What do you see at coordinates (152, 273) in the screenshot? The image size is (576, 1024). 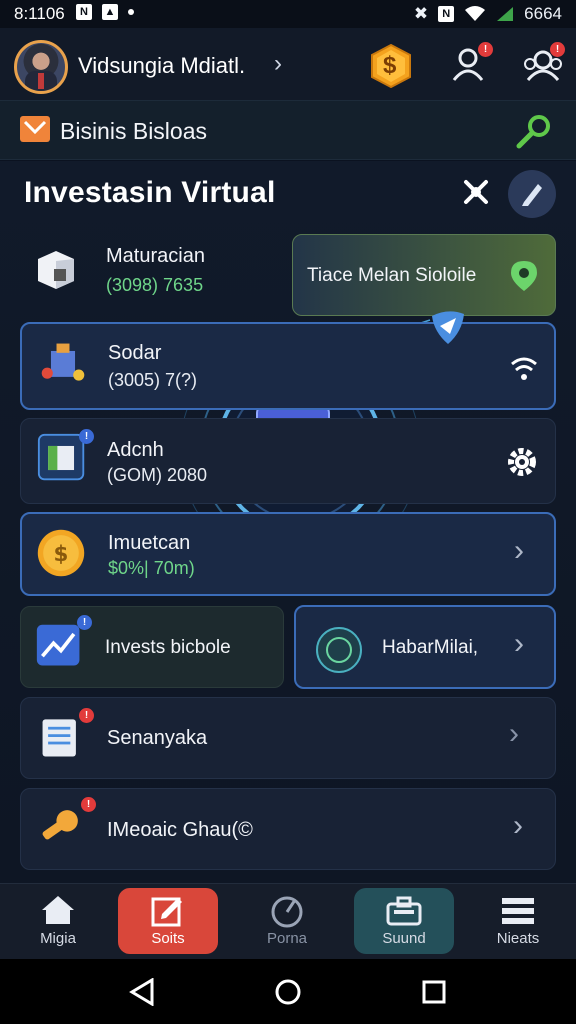 I see `list-item-maturacian: Maturacian (3098) 7635` at bounding box center [152, 273].